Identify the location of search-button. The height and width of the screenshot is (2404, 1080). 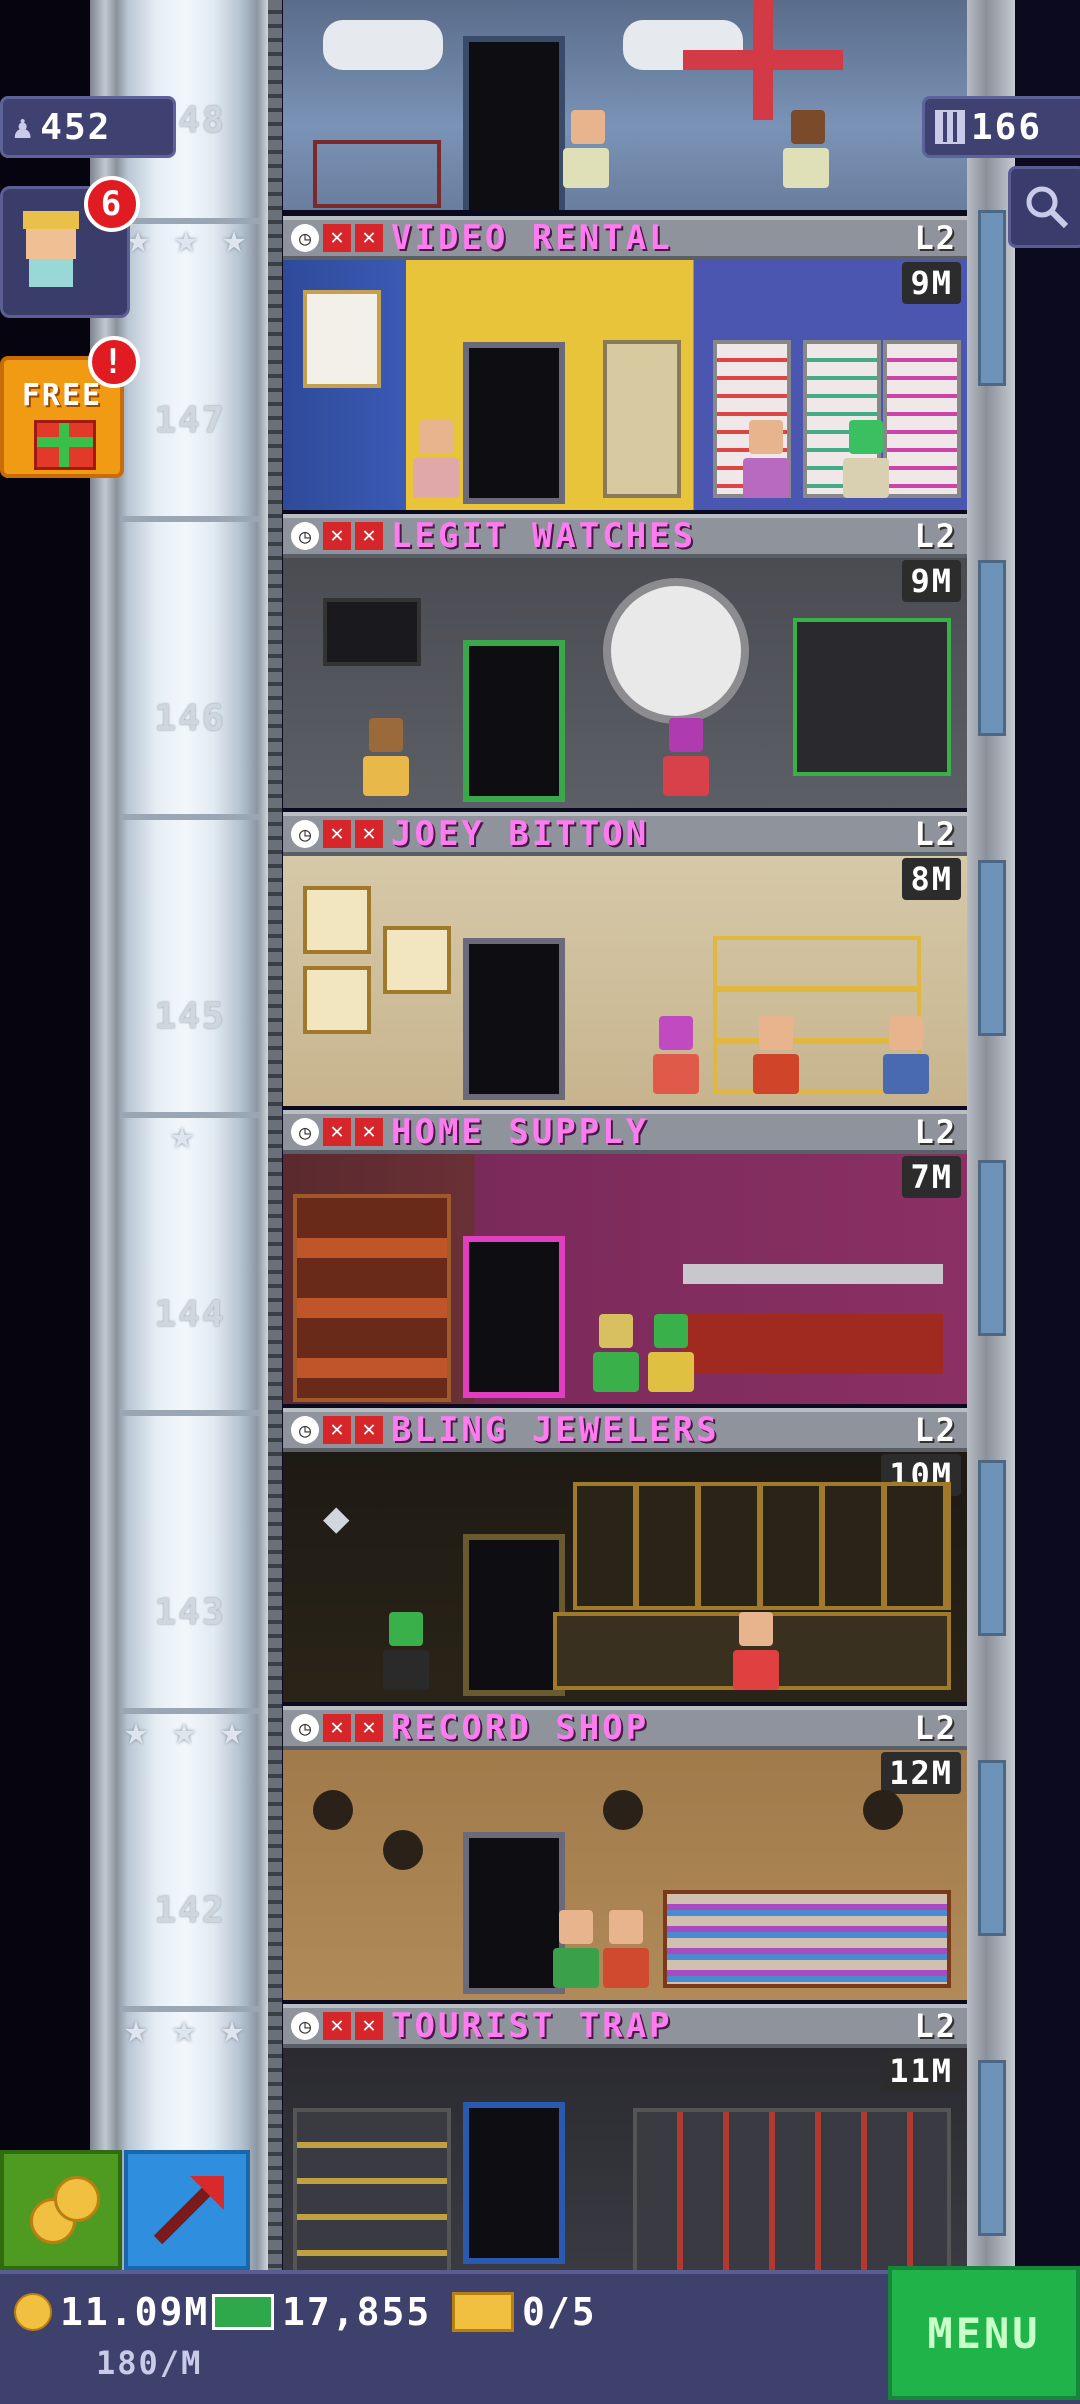
(1044, 207).